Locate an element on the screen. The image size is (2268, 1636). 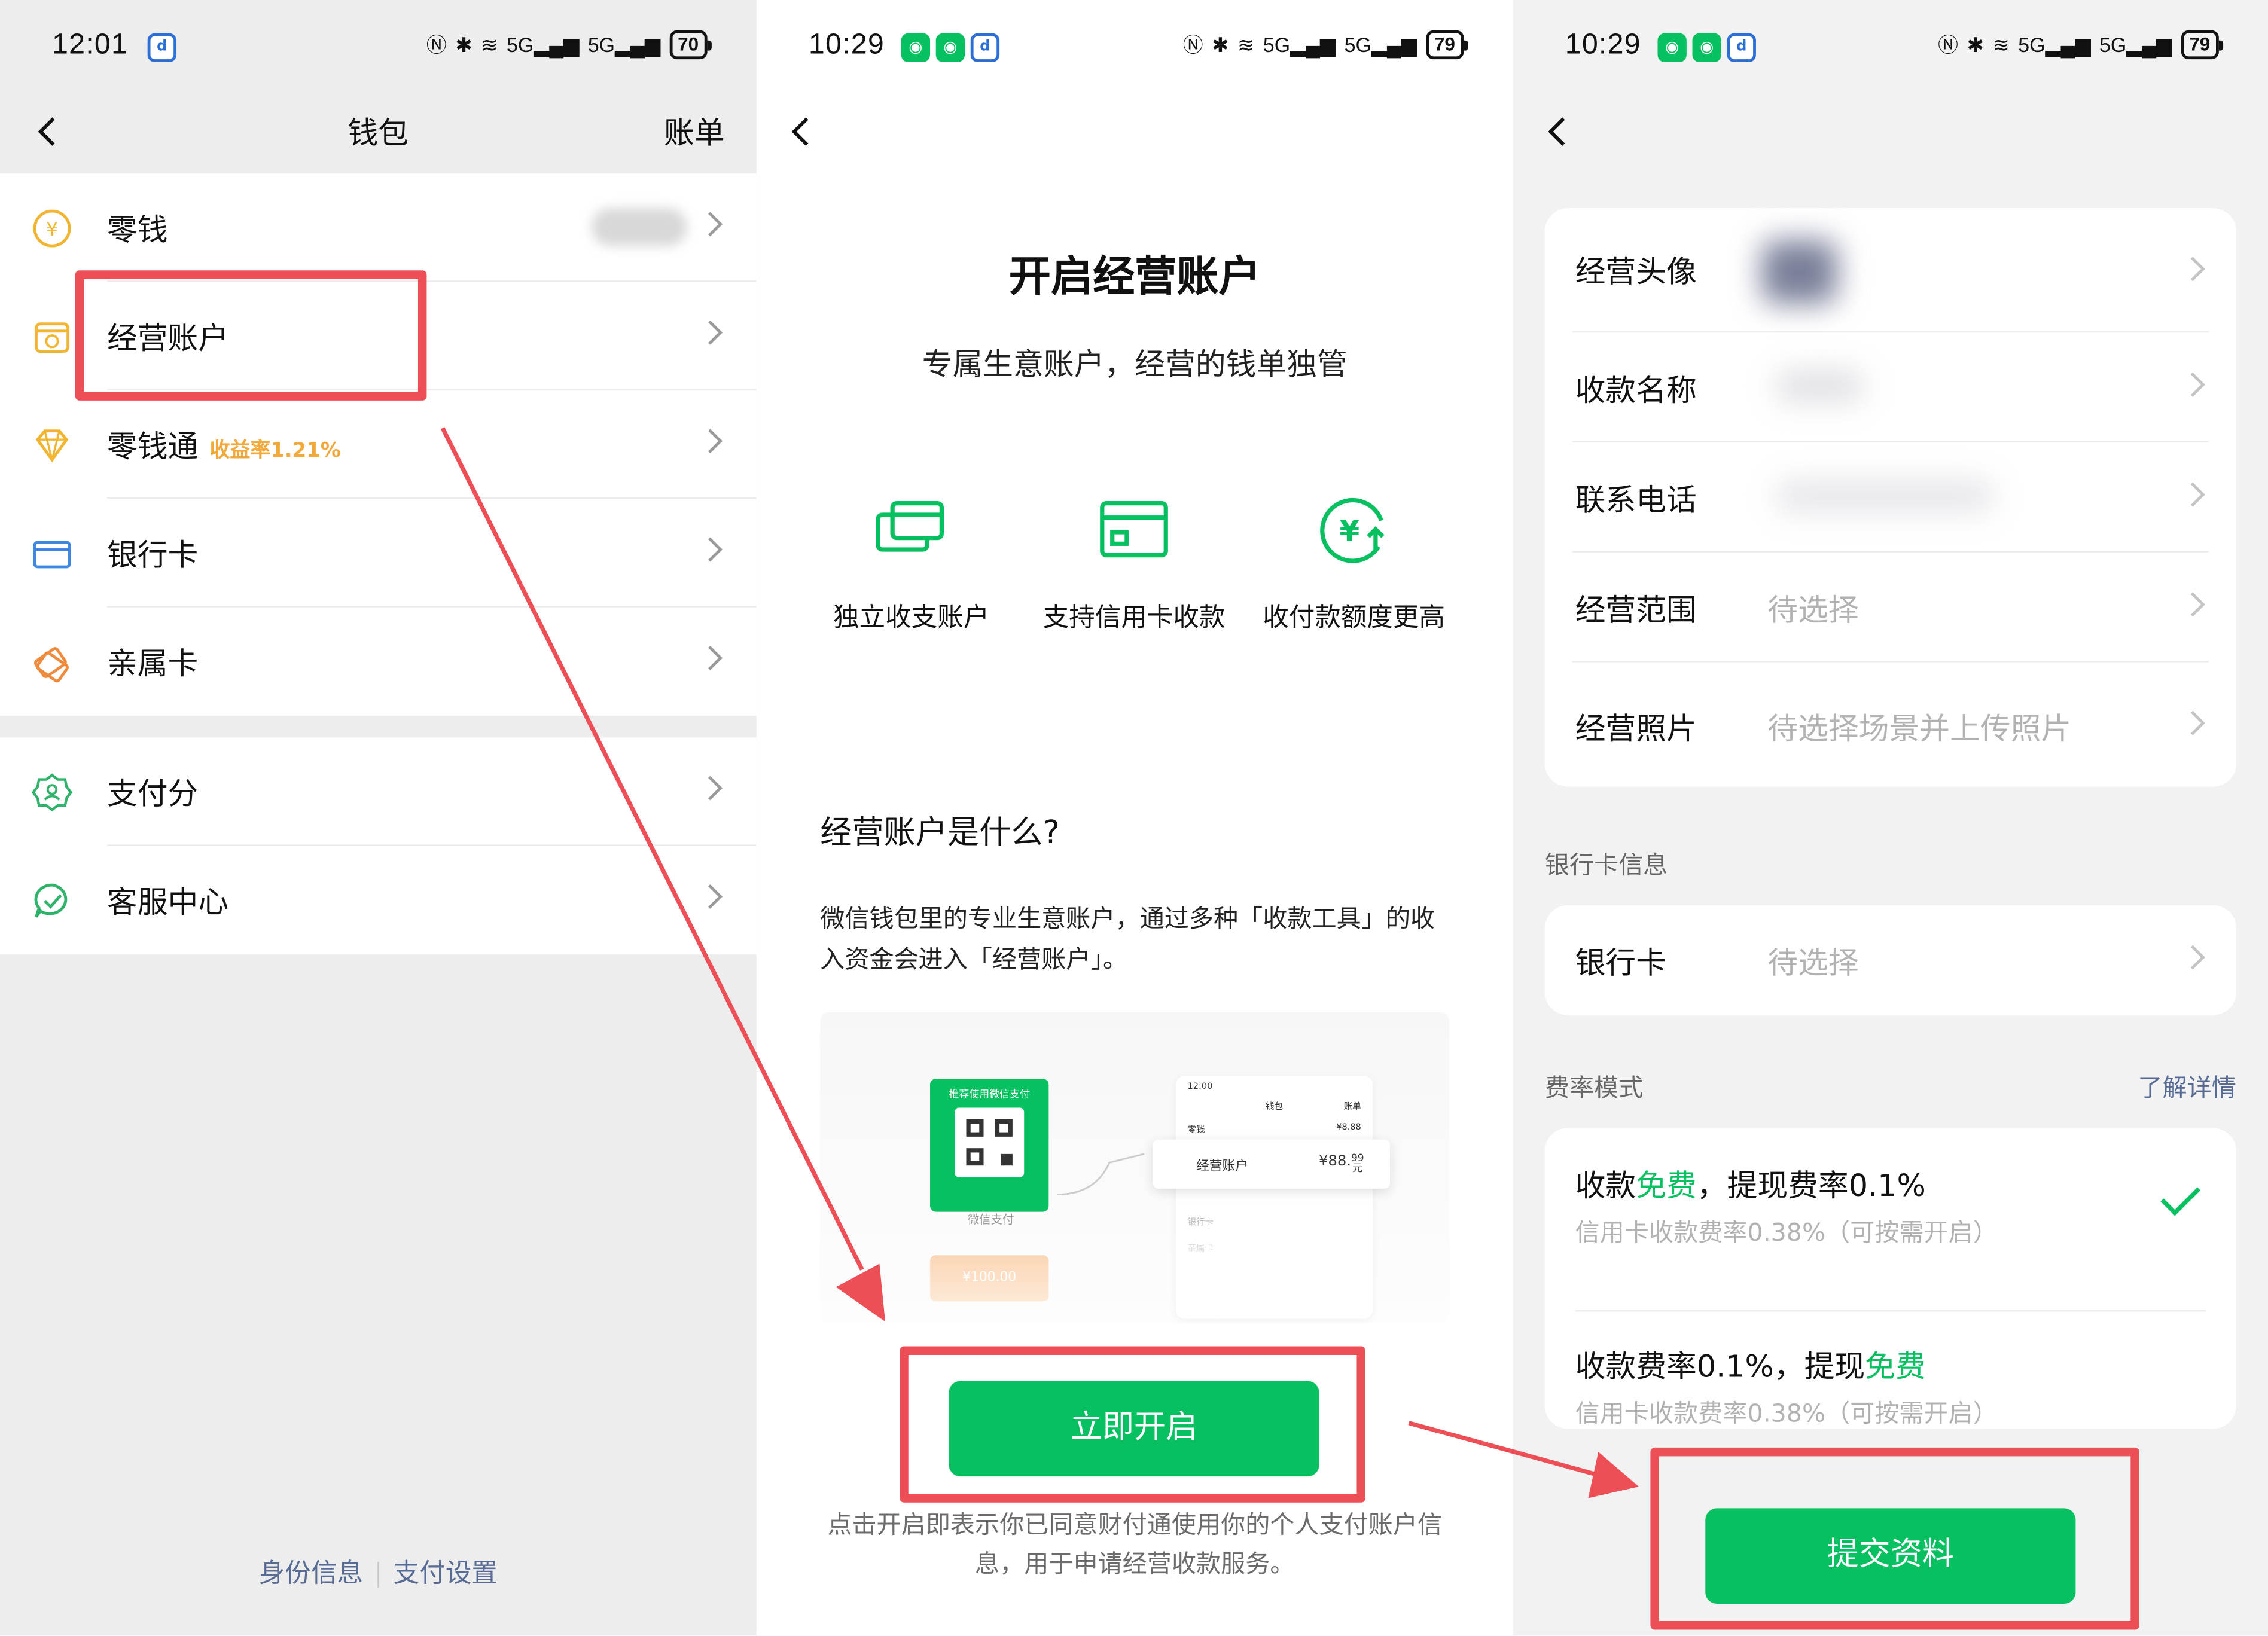
status-icons: Ⓝ ✱ ≋ 5G▂▄▆ 5G▂▄▆ 70 is located at coordinates (569, 45).